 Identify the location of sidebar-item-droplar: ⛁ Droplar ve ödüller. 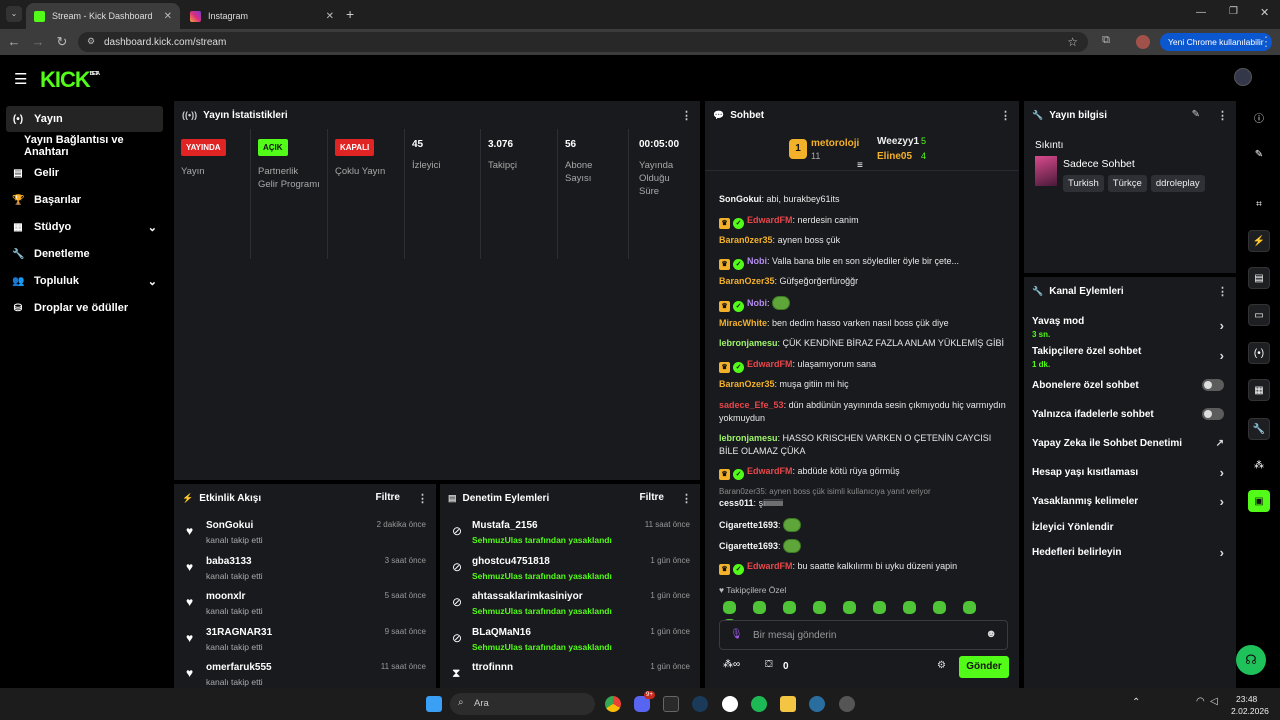
(84, 308).